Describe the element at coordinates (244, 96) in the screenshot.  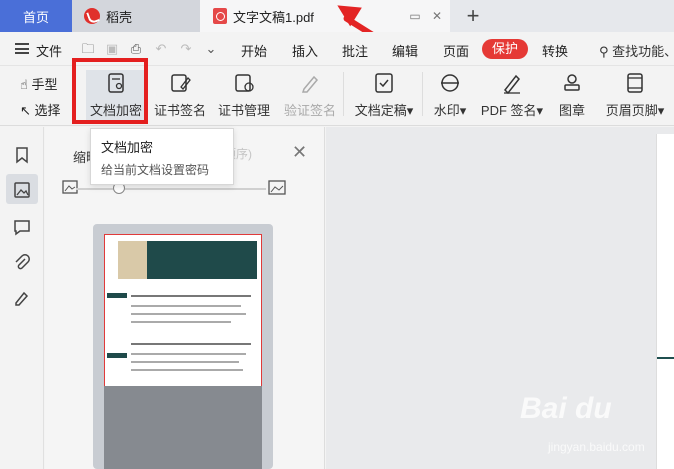
I see `certificate-manage-button: 证书管理` at that location.